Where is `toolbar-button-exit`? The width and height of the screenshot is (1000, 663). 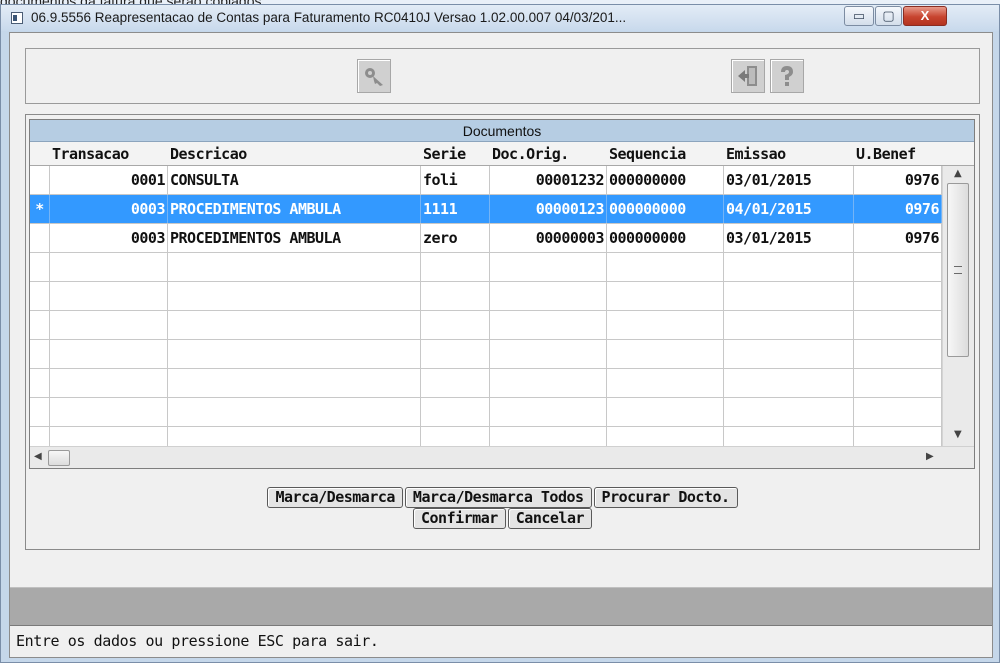
toolbar-button-exit is located at coordinates (748, 76).